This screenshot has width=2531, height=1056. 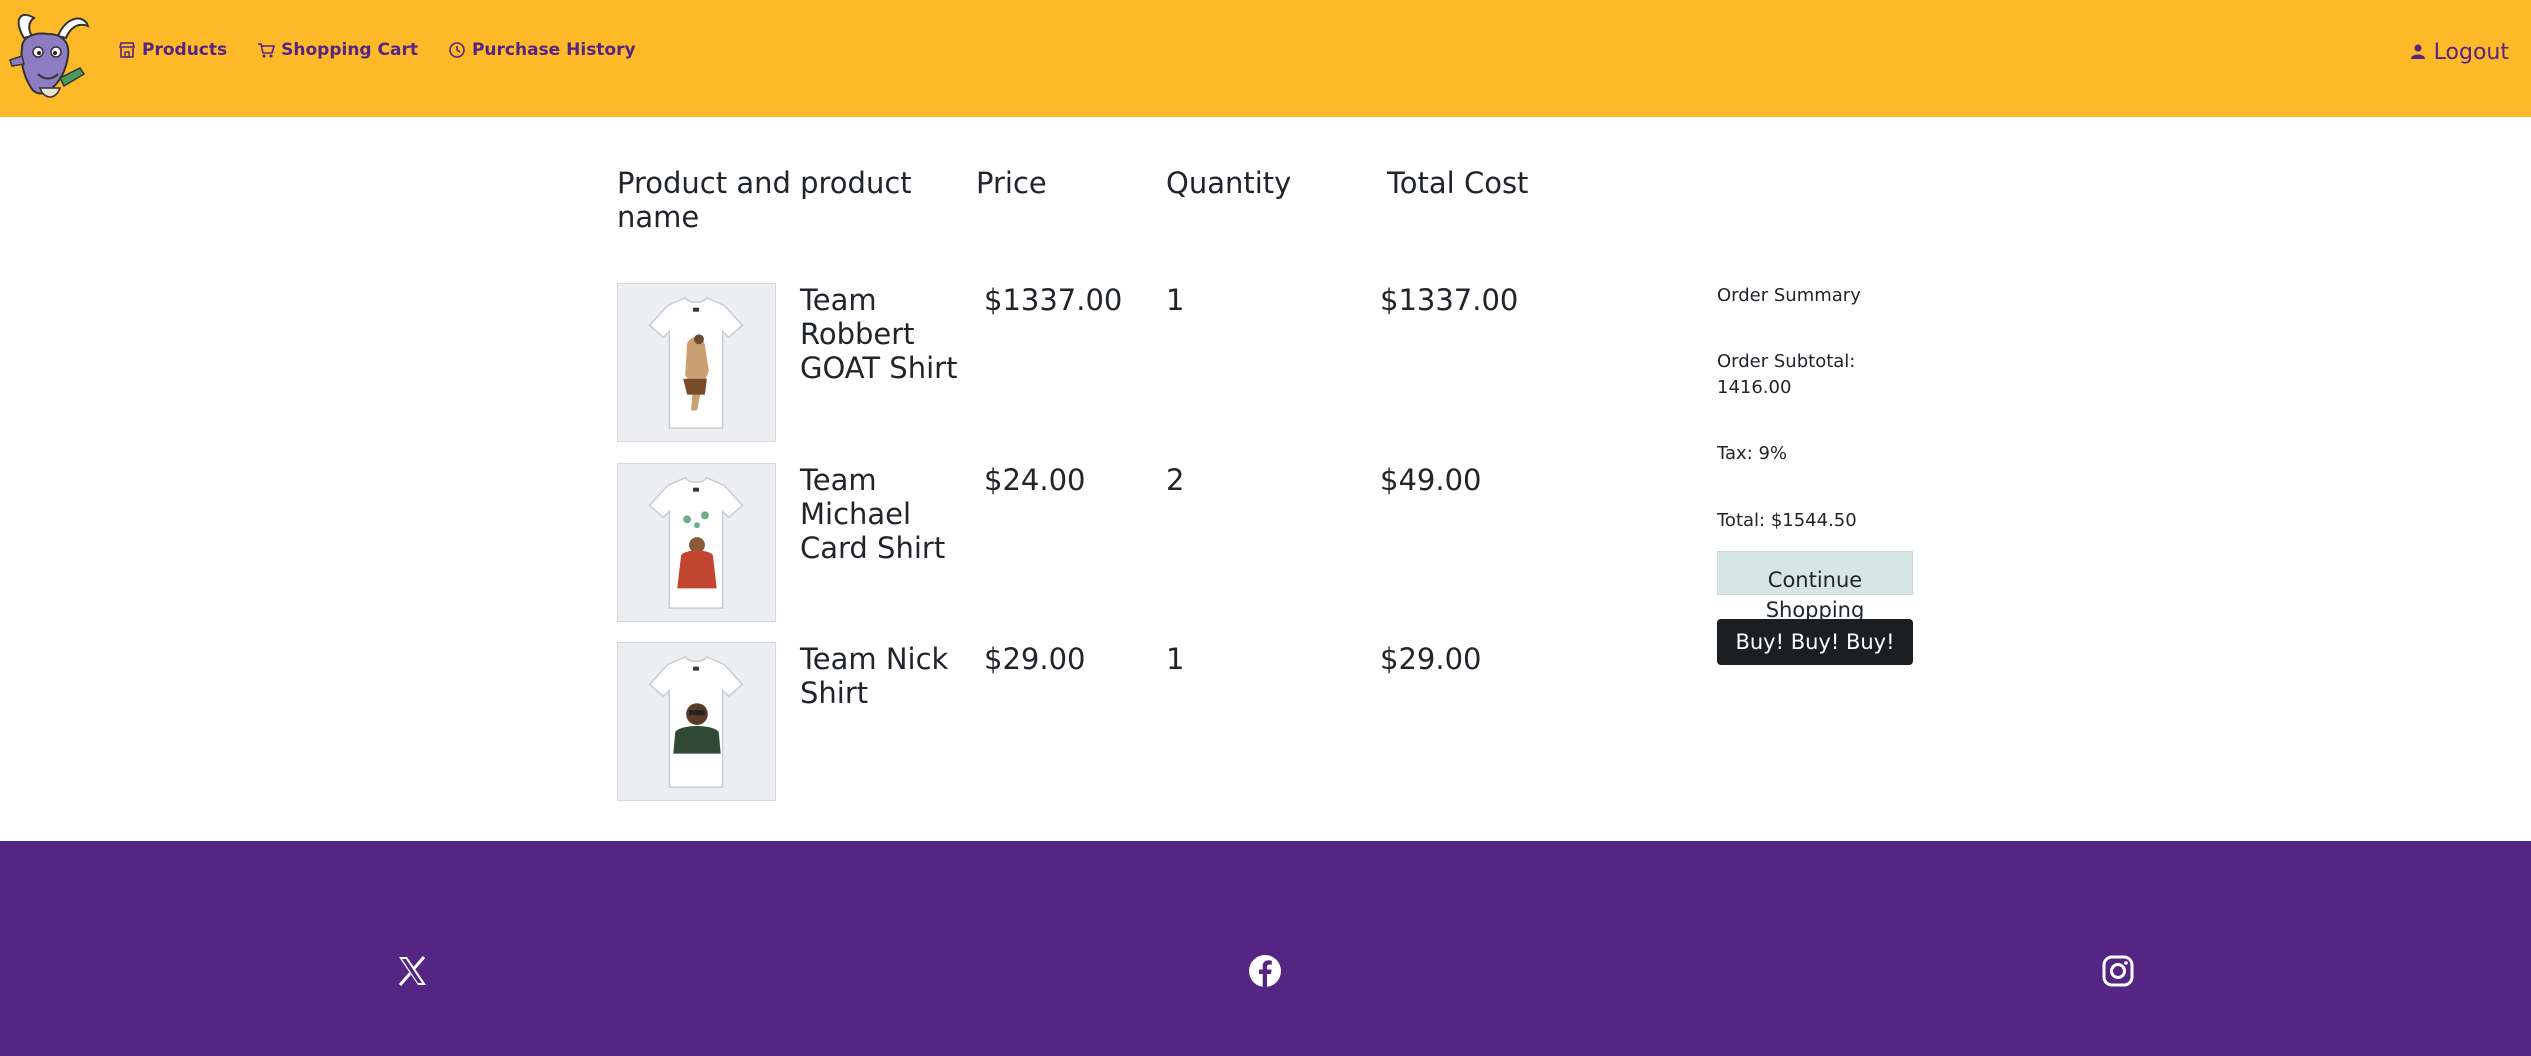 What do you see at coordinates (553, 50) in the screenshot?
I see `nav-purchase-history-label: Purchase History` at bounding box center [553, 50].